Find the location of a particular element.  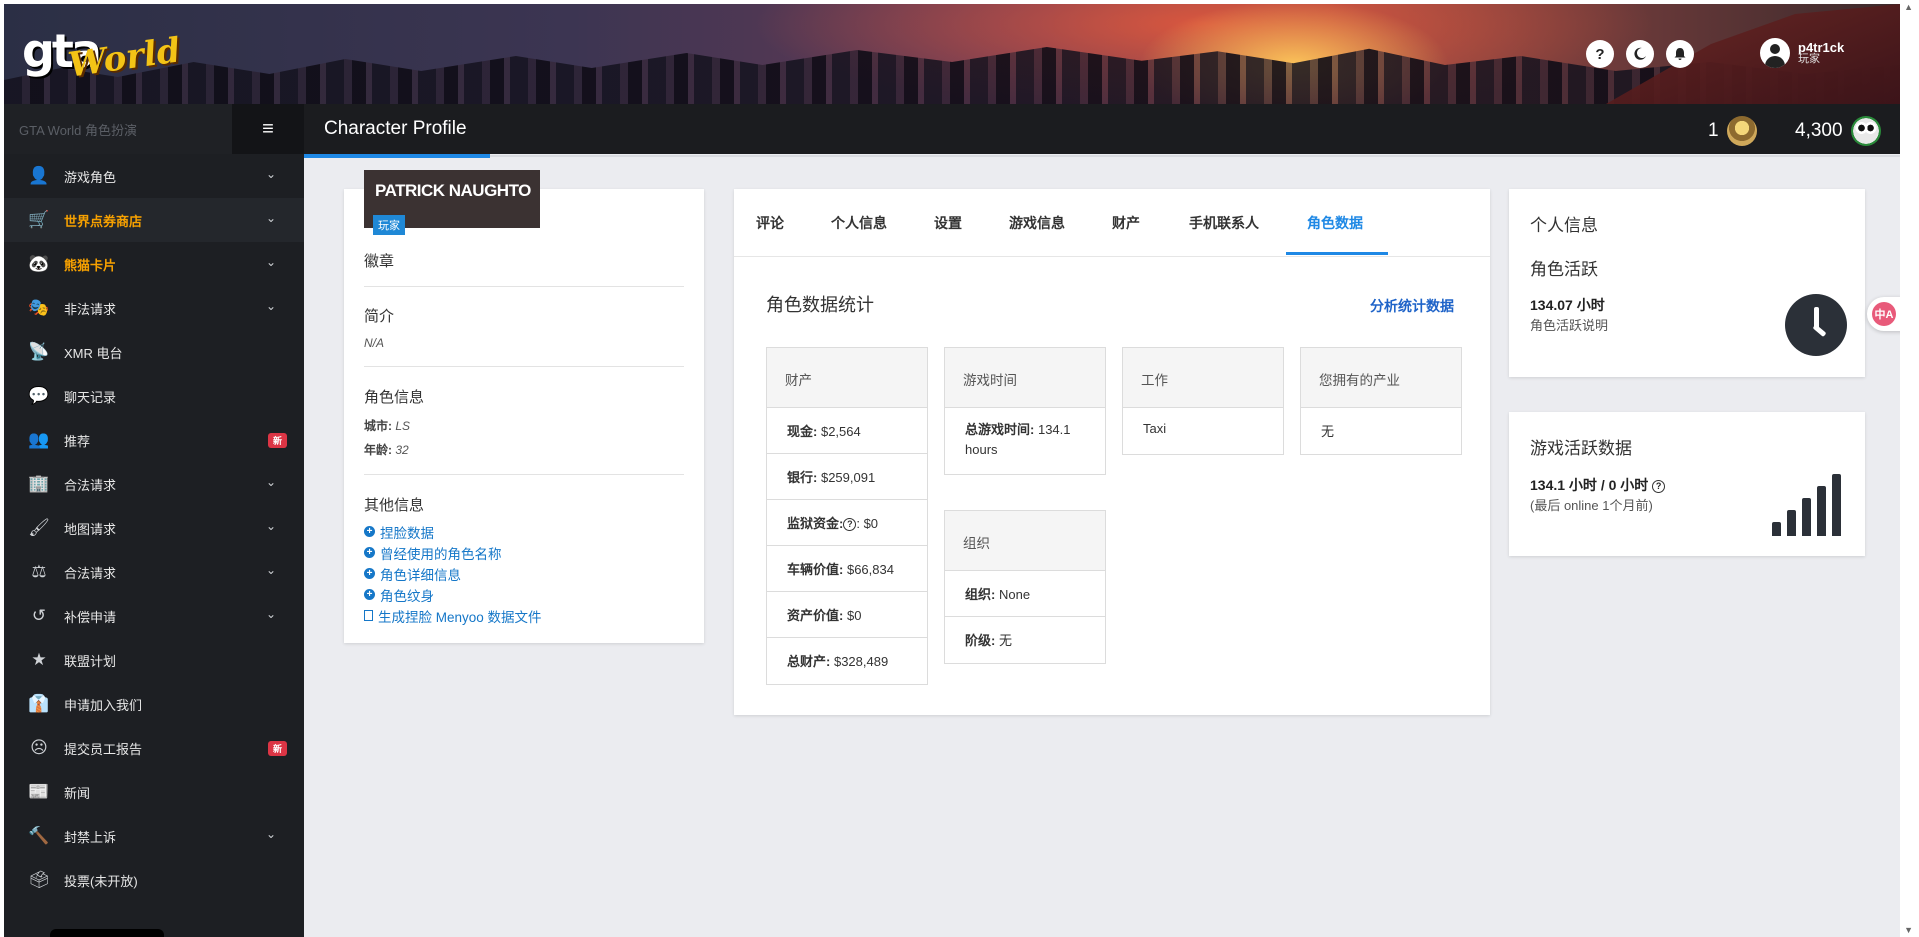

sidebar-item-user-tie: 👔 申请加入我们 is located at coordinates (154, 704).